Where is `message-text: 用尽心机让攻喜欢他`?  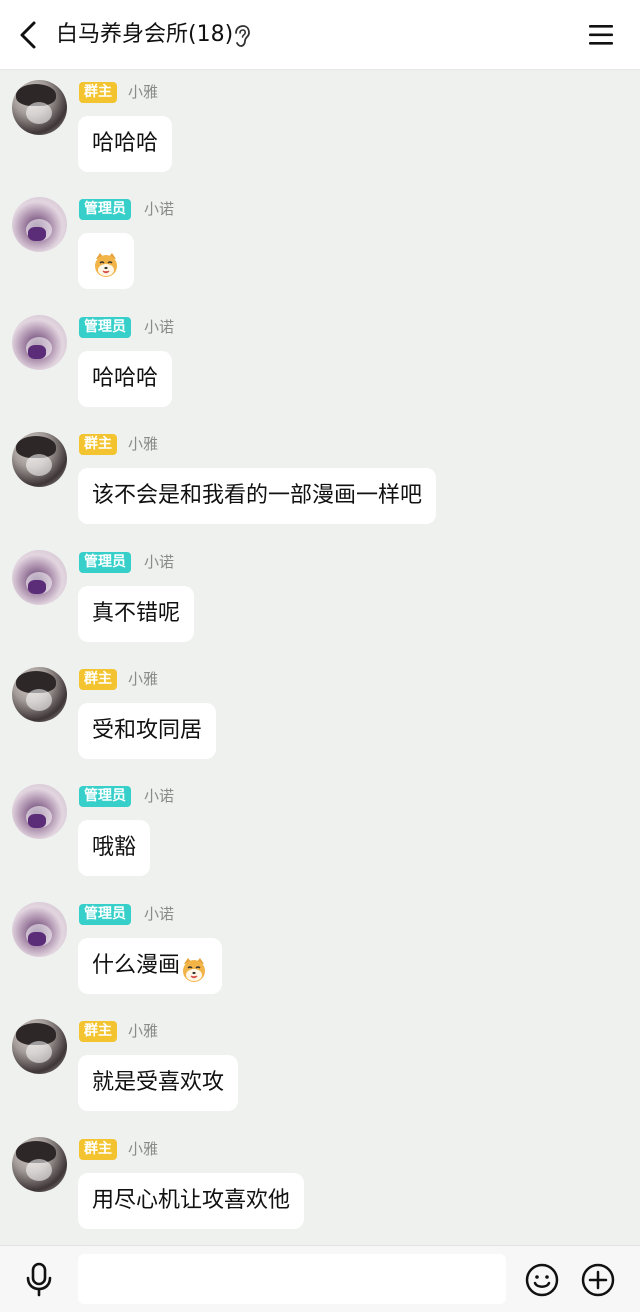 message-text: 用尽心机让攻喜欢他 is located at coordinates (191, 1200).